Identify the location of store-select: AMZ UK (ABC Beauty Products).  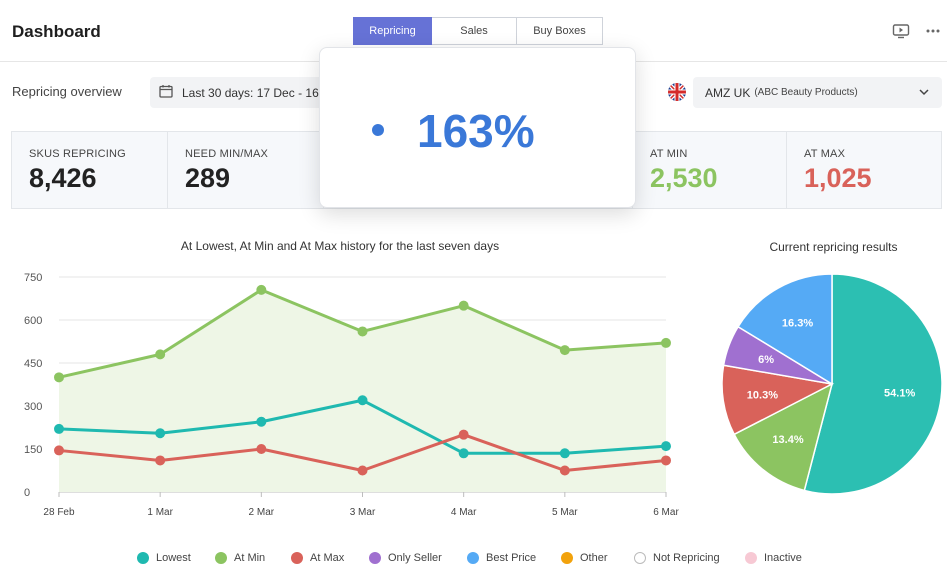
(817, 92).